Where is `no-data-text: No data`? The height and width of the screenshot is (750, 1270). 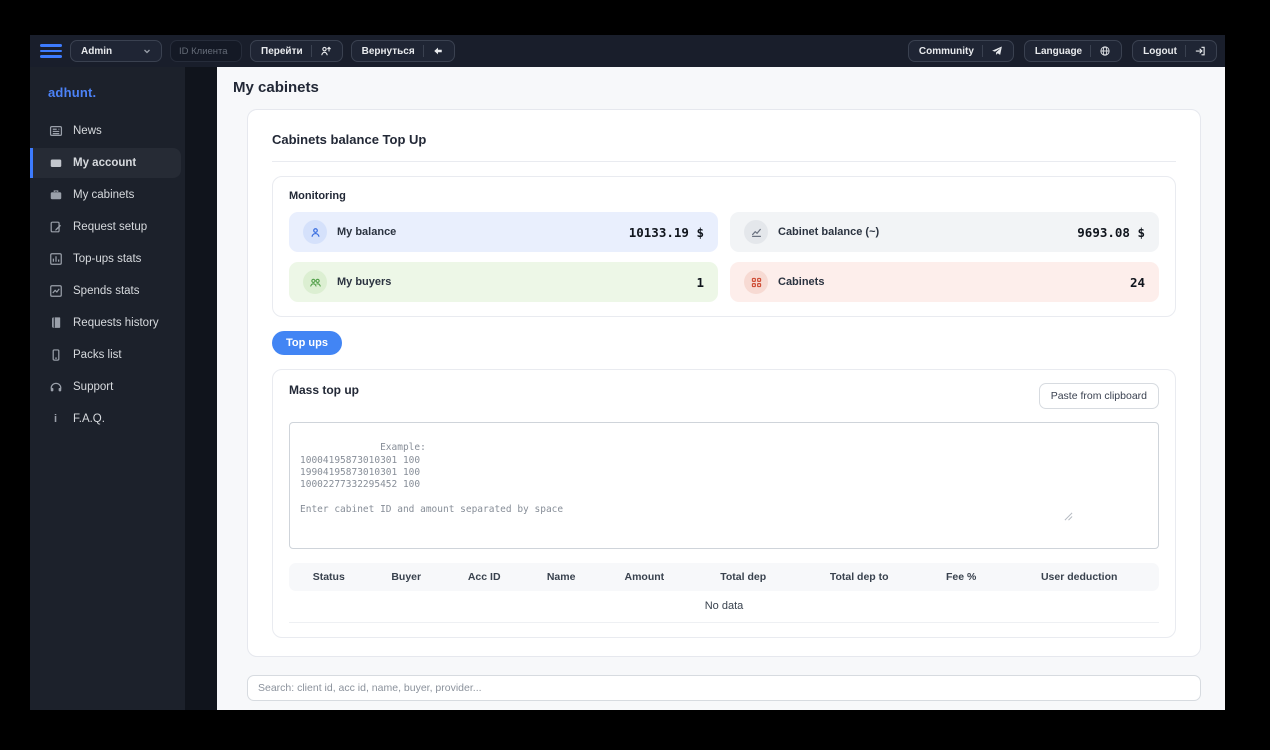
no-data-text: No data is located at coordinates (724, 607).